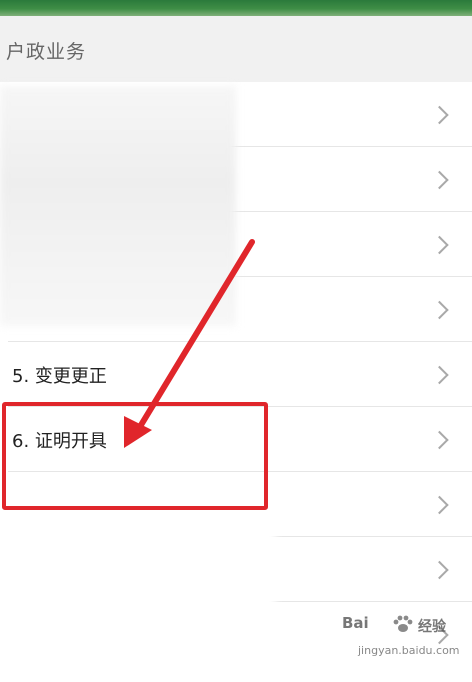 This screenshot has width=472, height=682. I want to click on list-item-label: 5. 变更更正, so click(59, 376).